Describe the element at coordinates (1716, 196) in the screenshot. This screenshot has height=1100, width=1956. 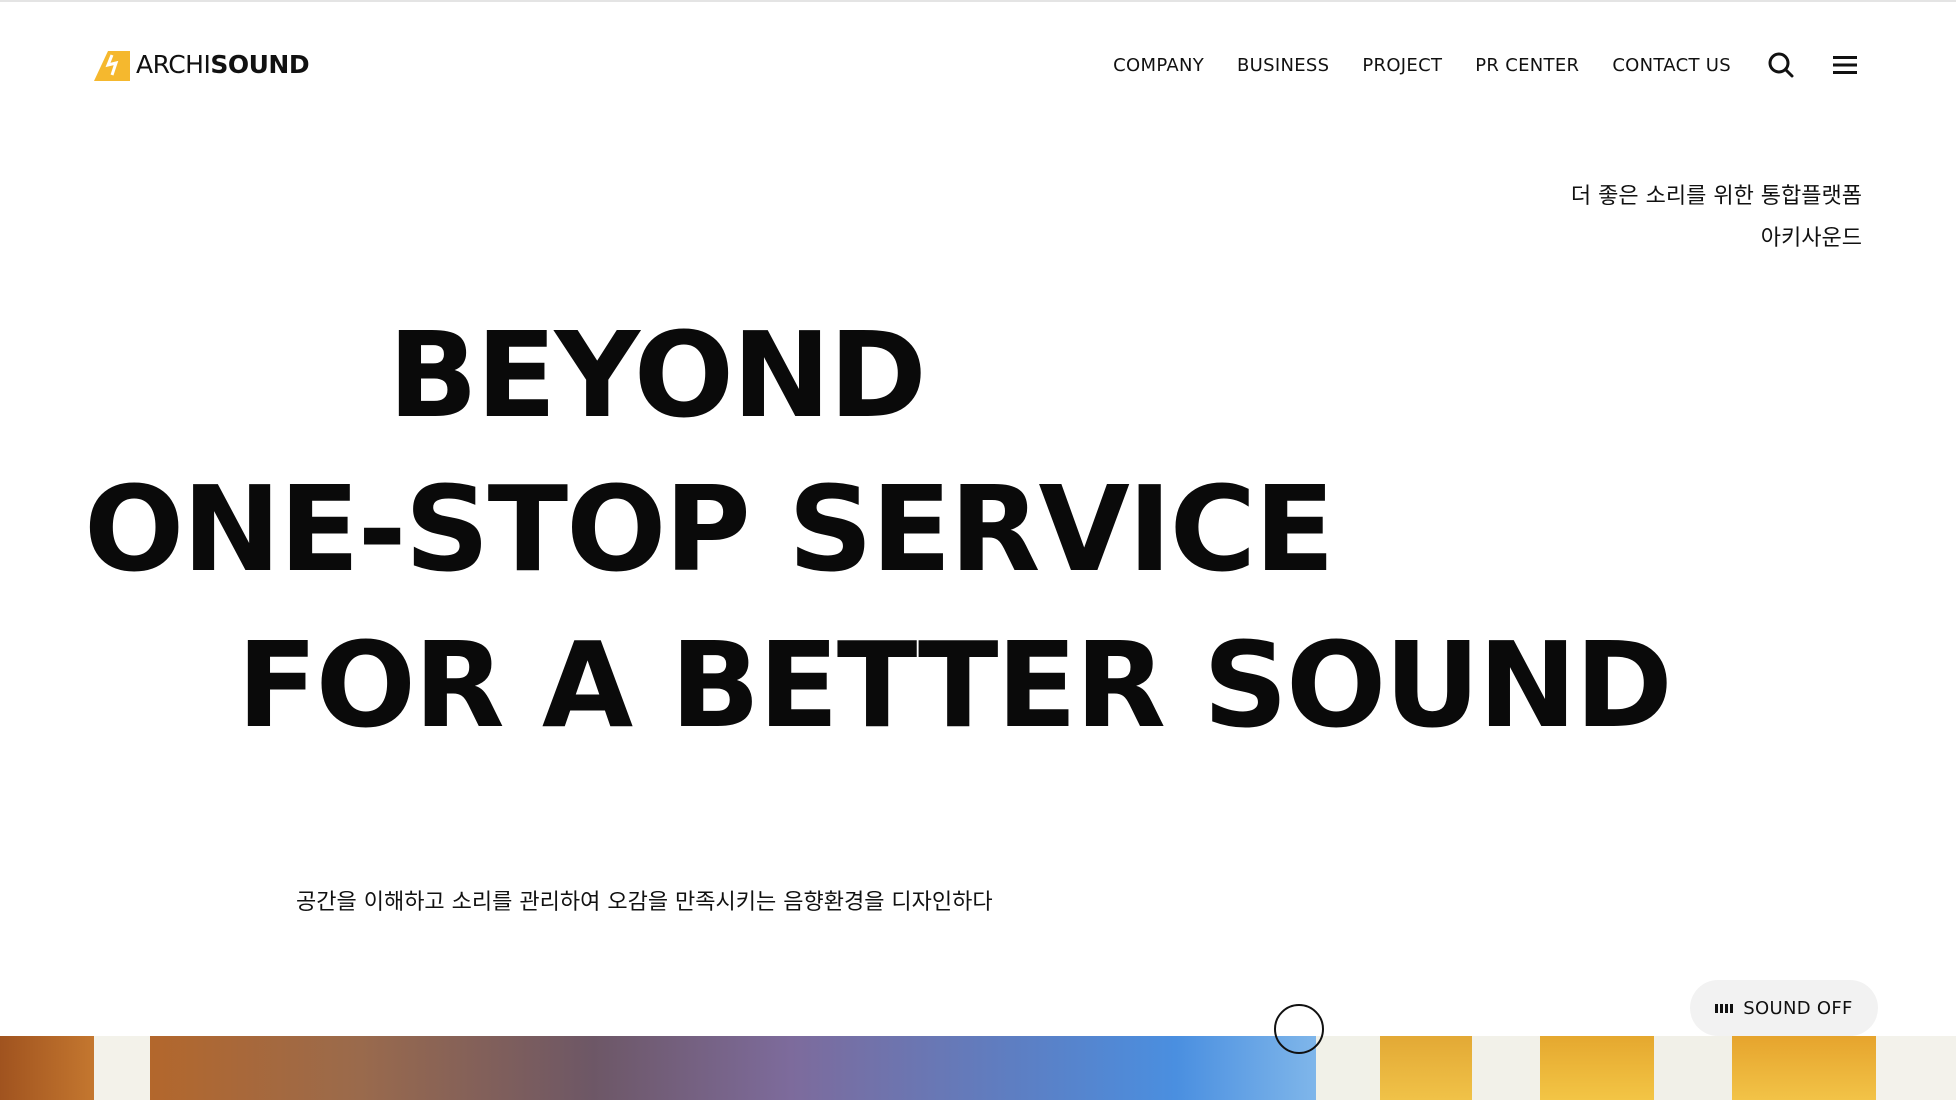
I see `tagline-line-1: 더 좋은 소리를 위한 통합플랫폼` at that location.